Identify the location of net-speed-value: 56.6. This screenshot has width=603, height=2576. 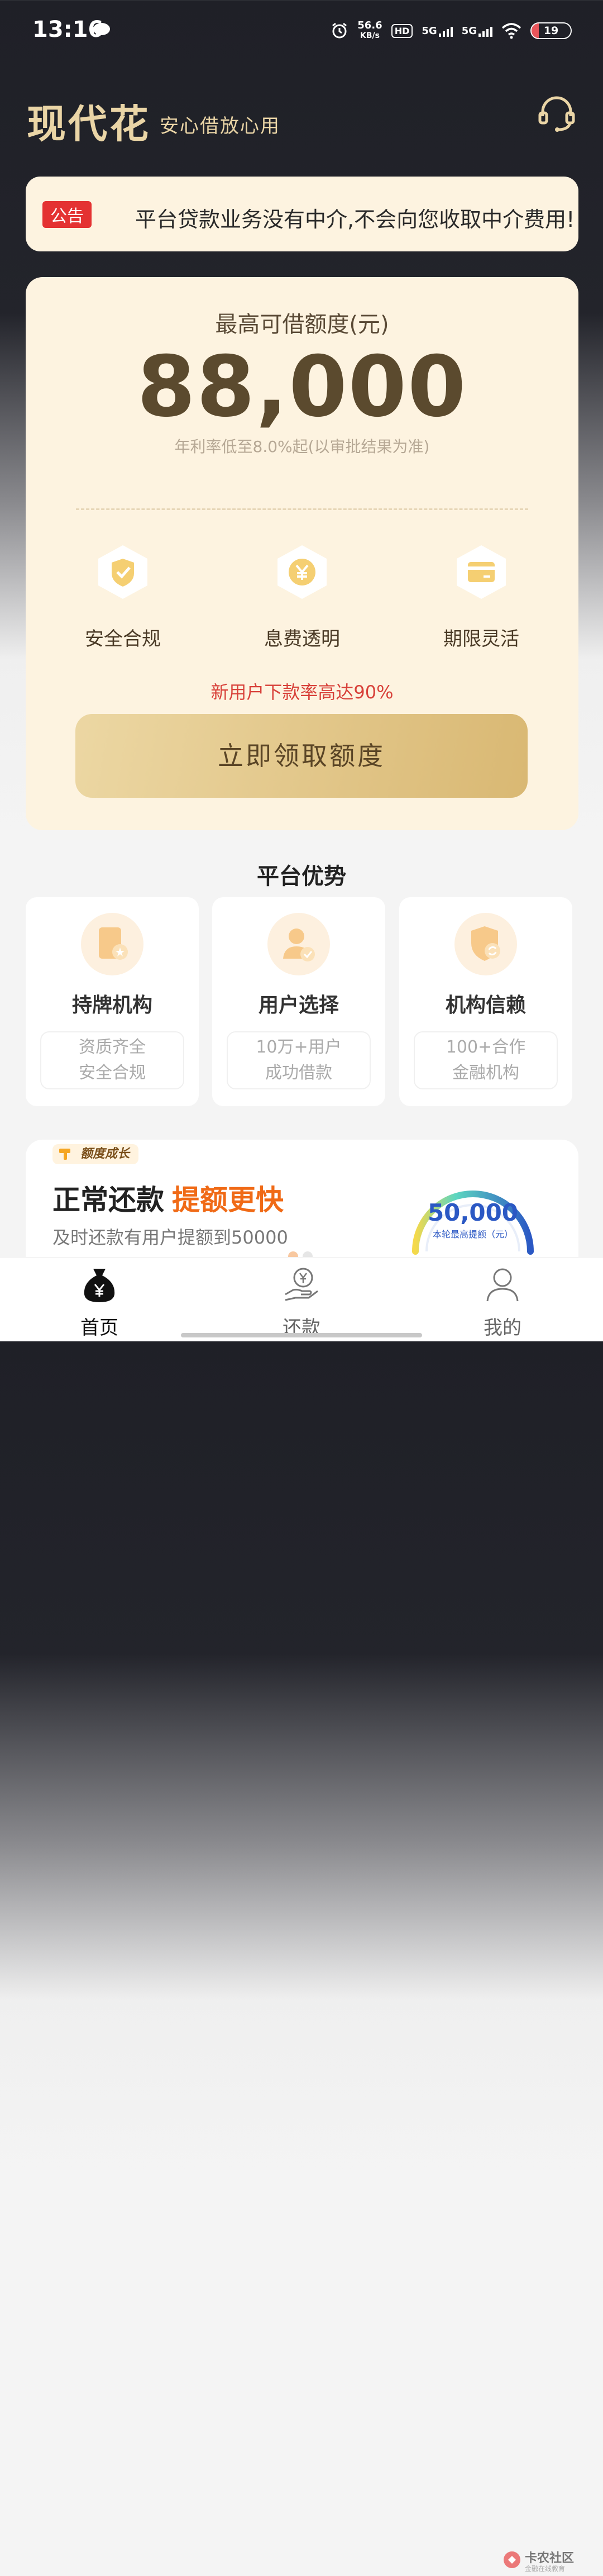
(369, 25).